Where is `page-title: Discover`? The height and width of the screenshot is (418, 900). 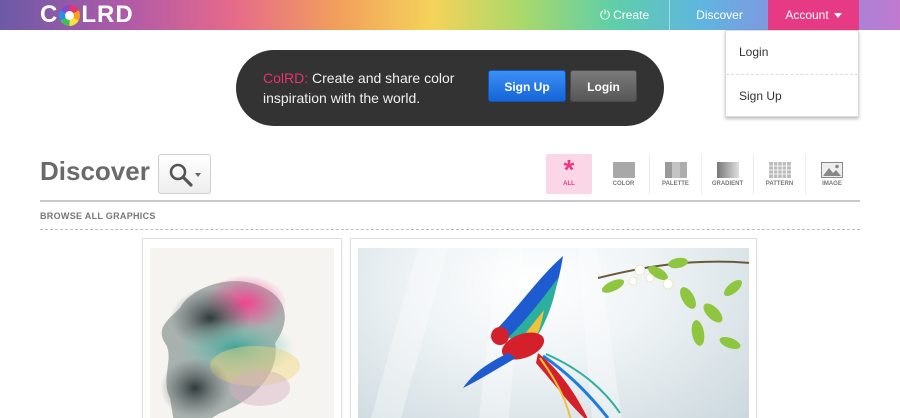
page-title: Discover is located at coordinates (95, 171).